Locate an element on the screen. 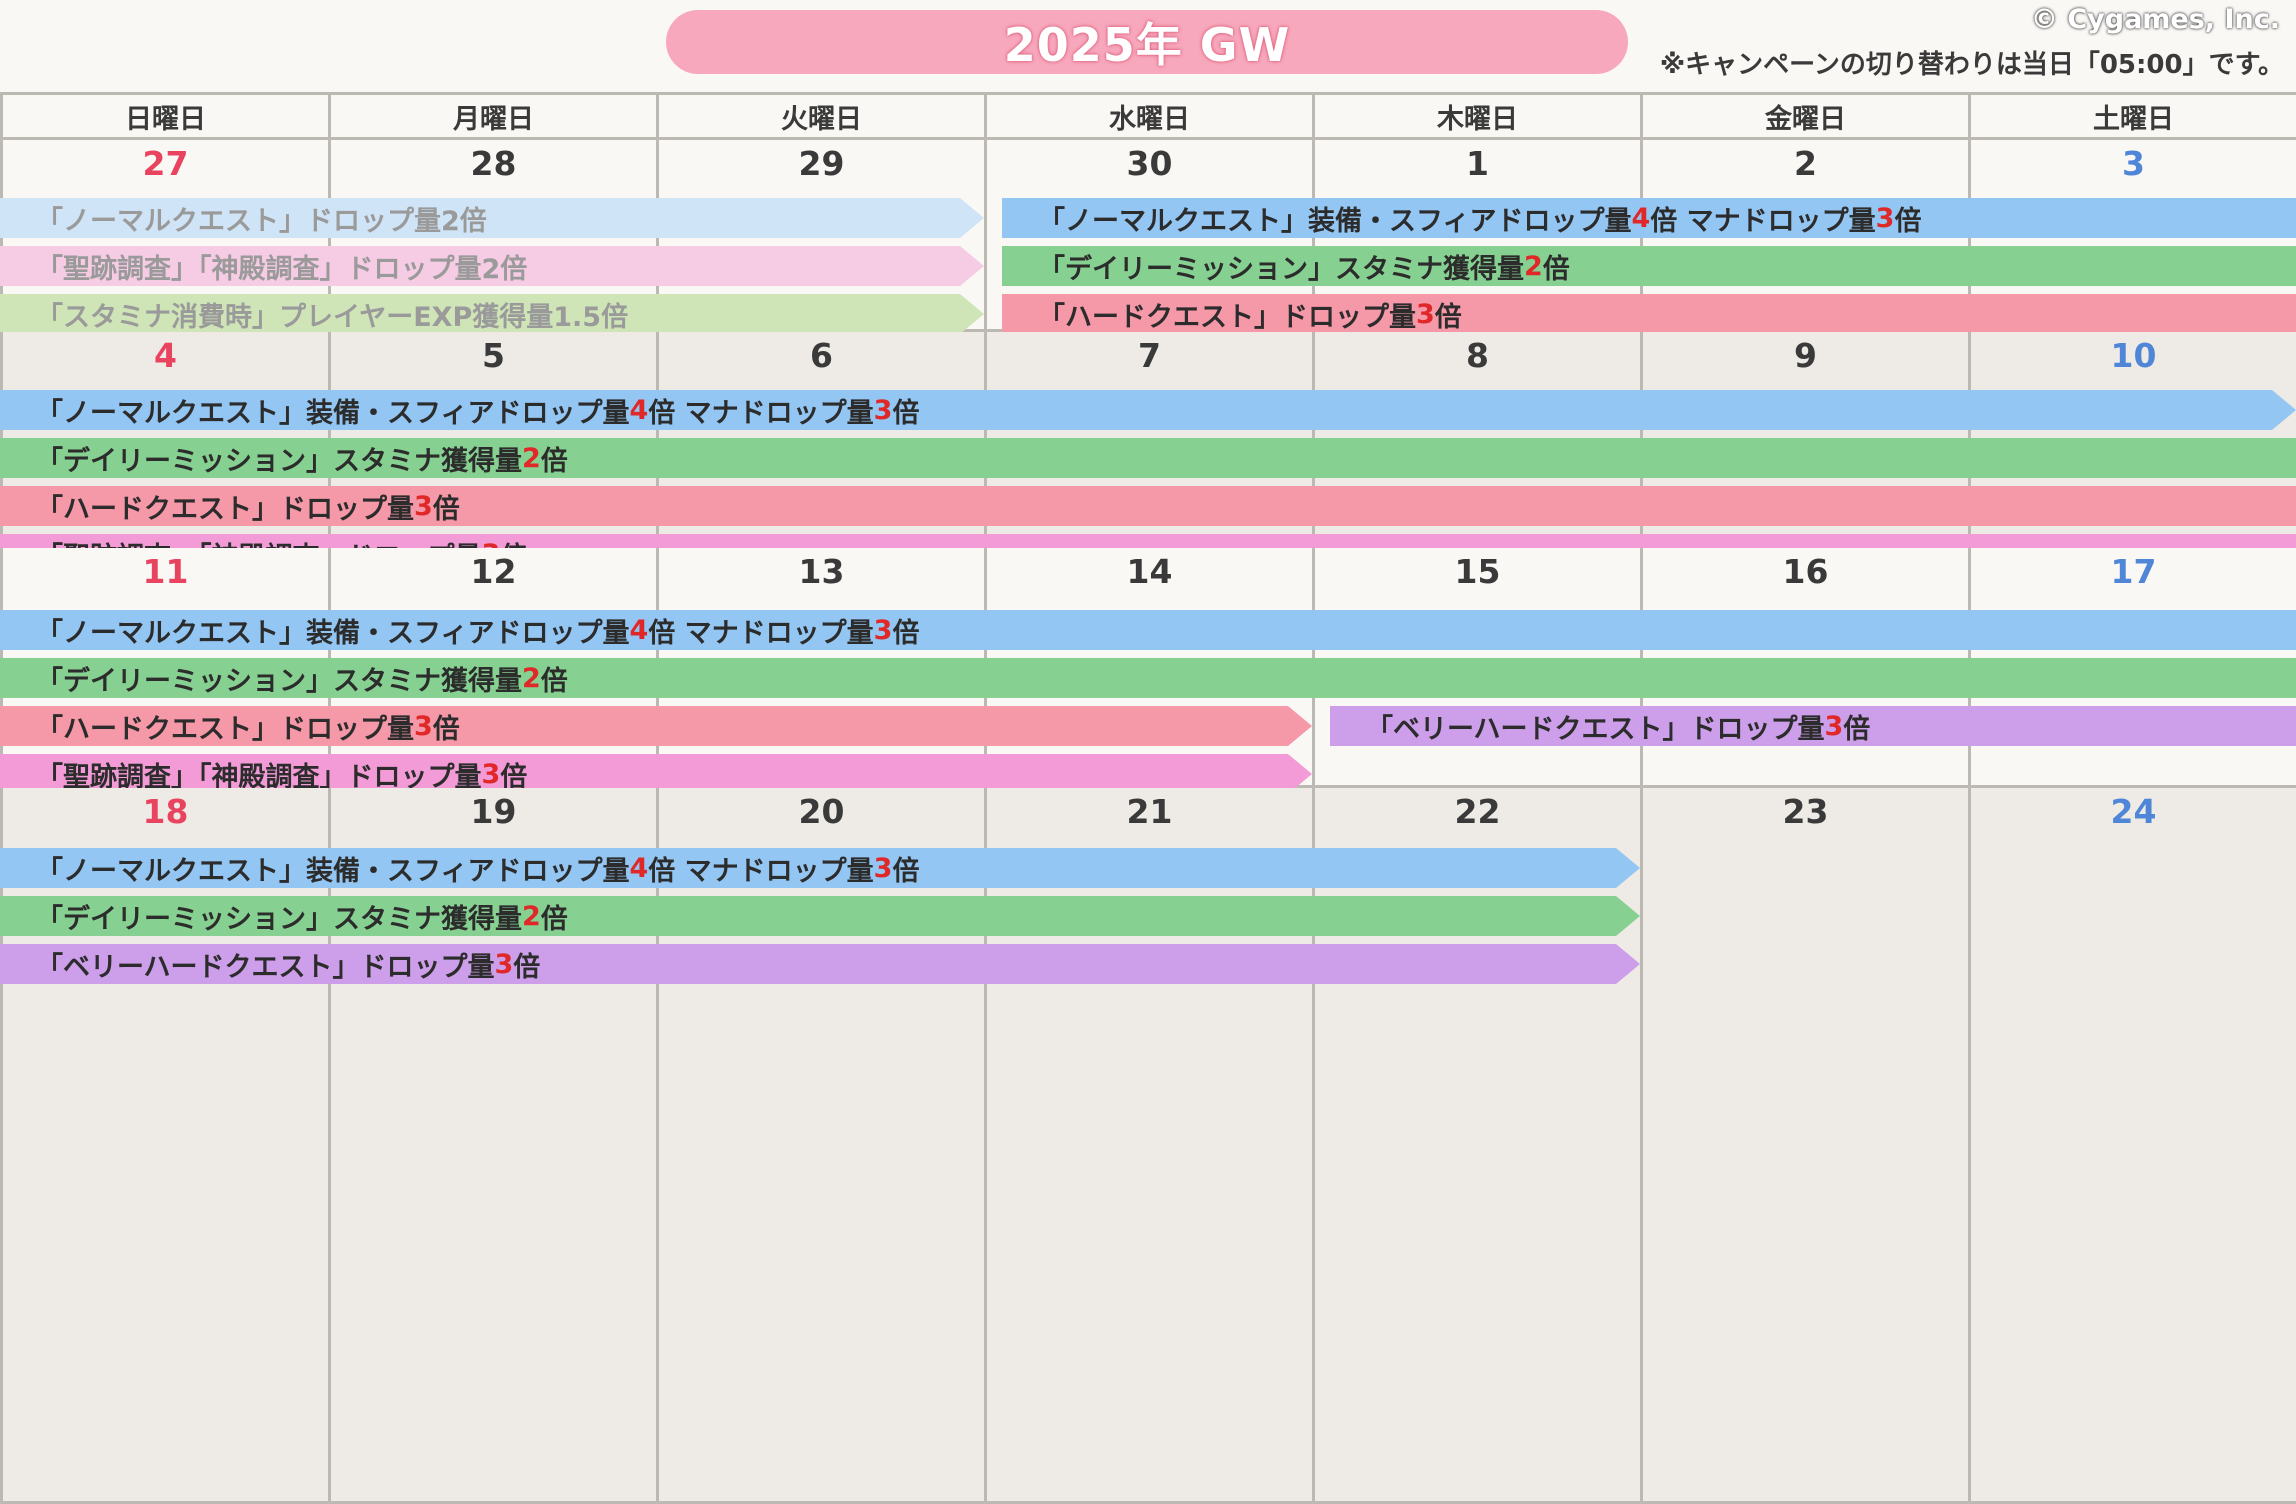  title-banner: 2025年 GW is located at coordinates (1147, 42).